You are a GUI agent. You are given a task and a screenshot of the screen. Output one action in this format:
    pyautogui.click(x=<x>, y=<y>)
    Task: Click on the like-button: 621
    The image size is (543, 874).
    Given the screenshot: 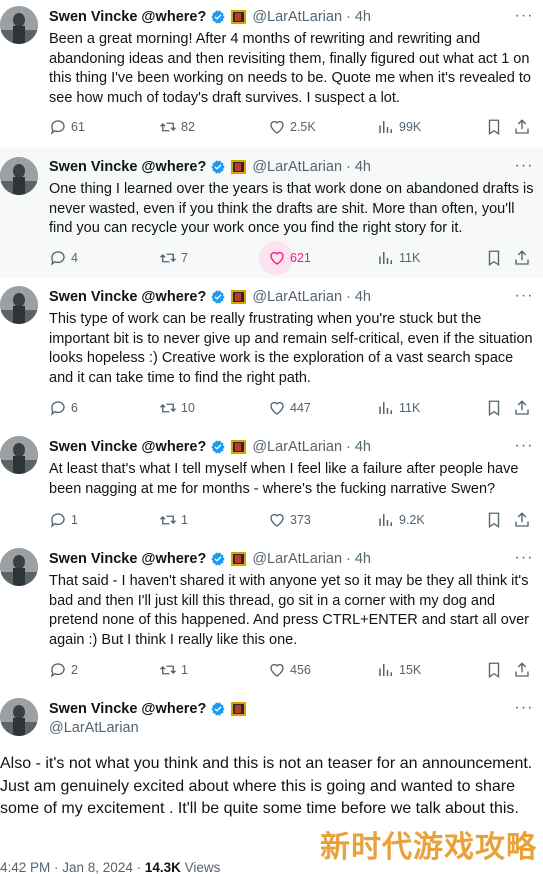 What is the action you would take?
    pyautogui.click(x=285, y=258)
    